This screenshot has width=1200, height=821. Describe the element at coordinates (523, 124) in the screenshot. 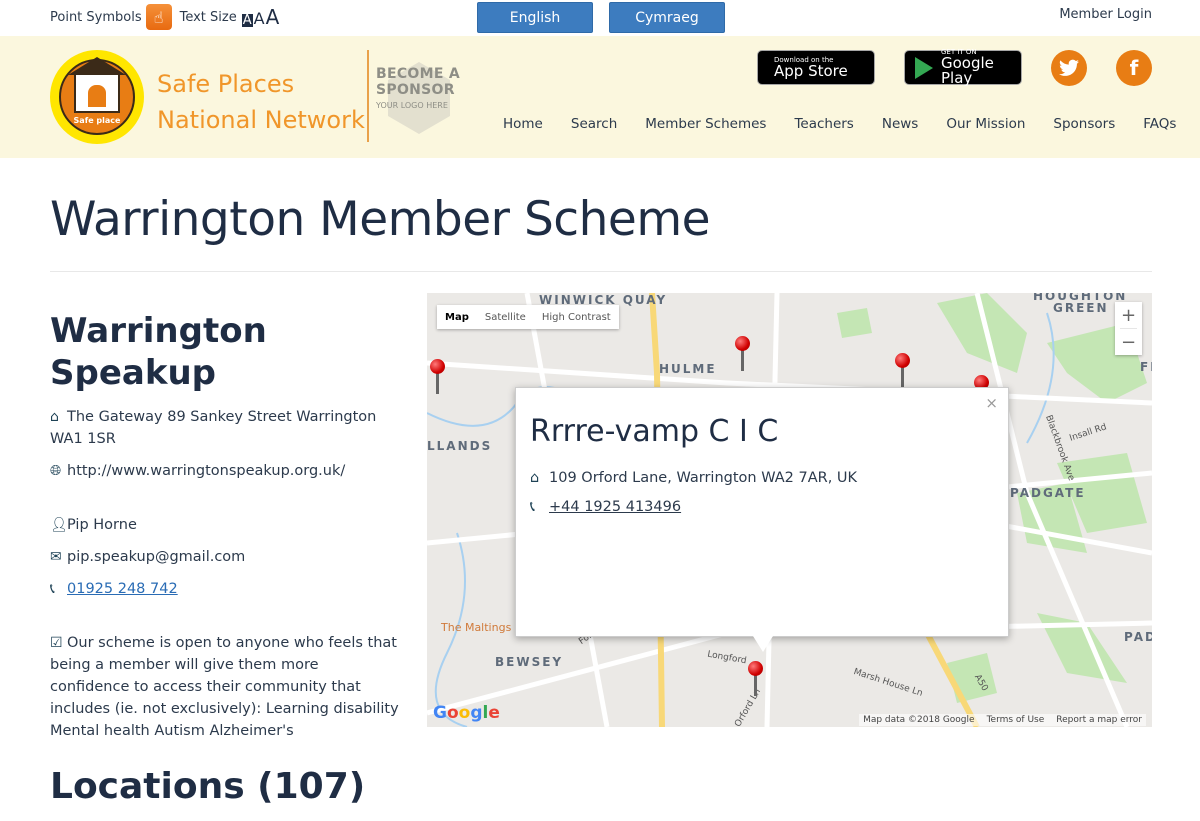

I see `nav-home: Home` at that location.